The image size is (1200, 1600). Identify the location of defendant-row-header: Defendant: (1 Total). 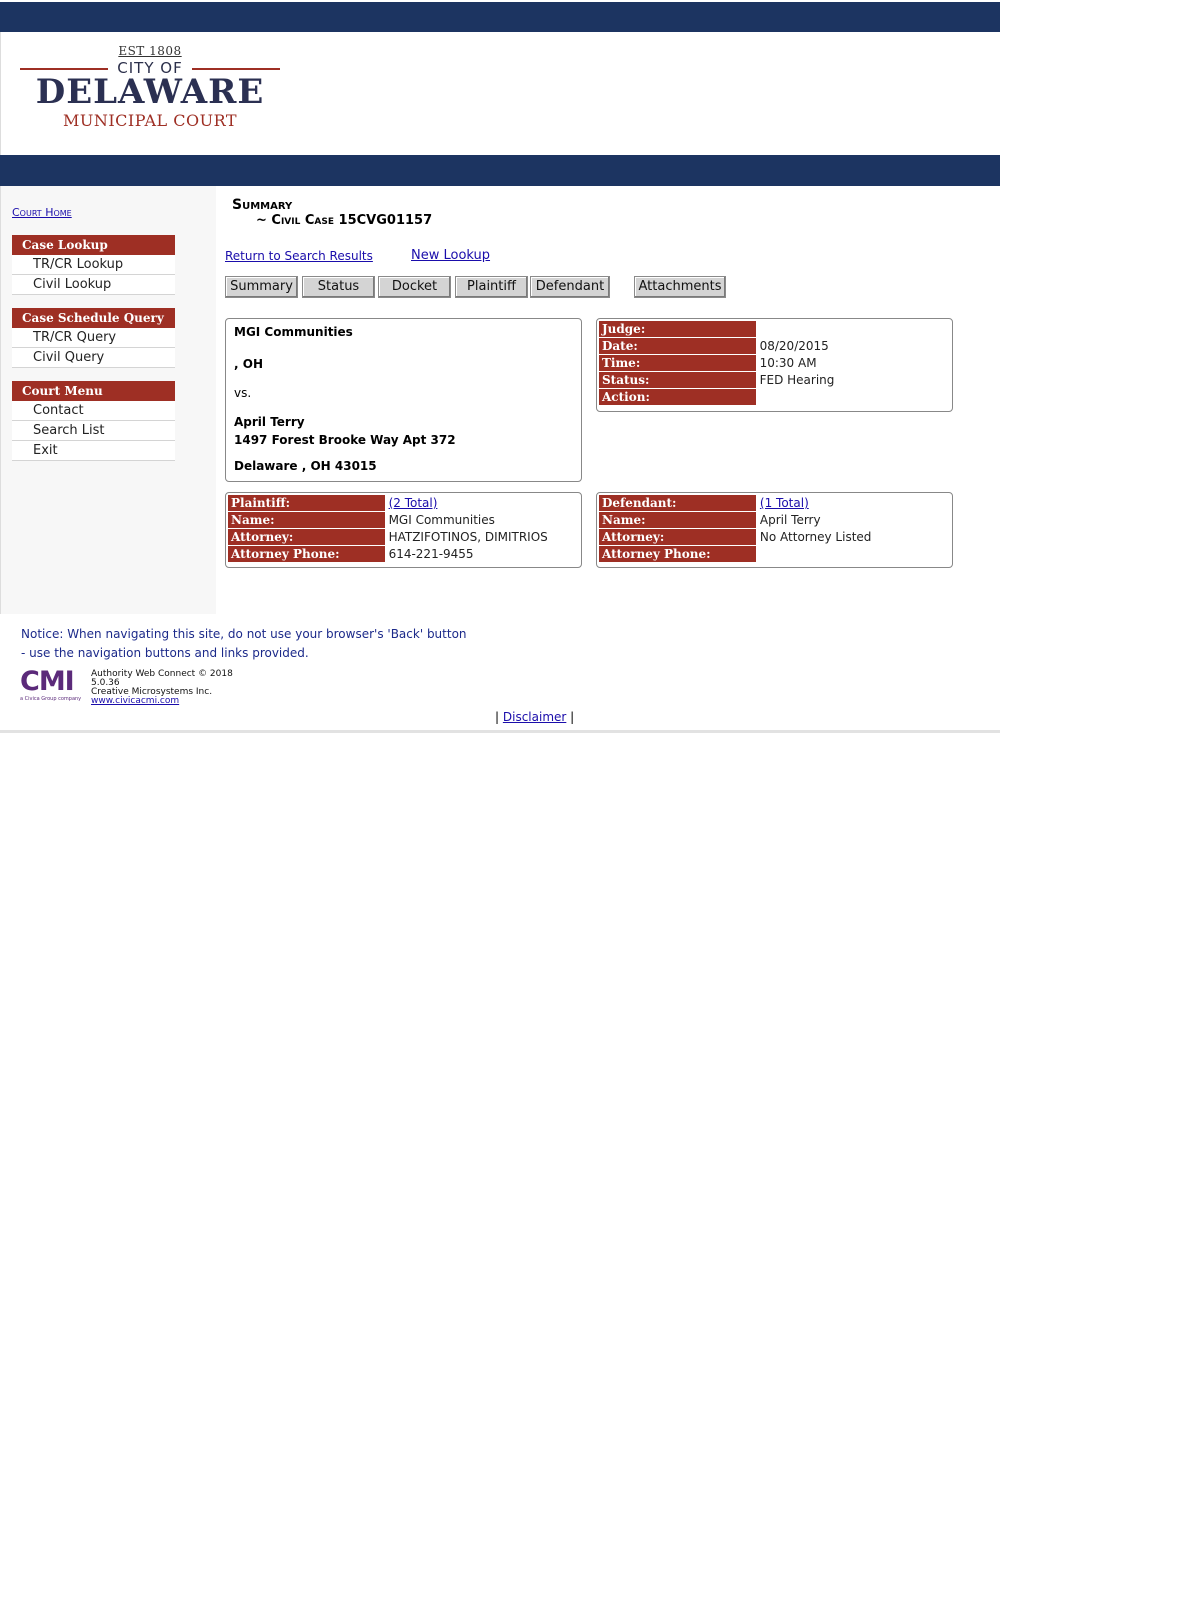
(775, 503).